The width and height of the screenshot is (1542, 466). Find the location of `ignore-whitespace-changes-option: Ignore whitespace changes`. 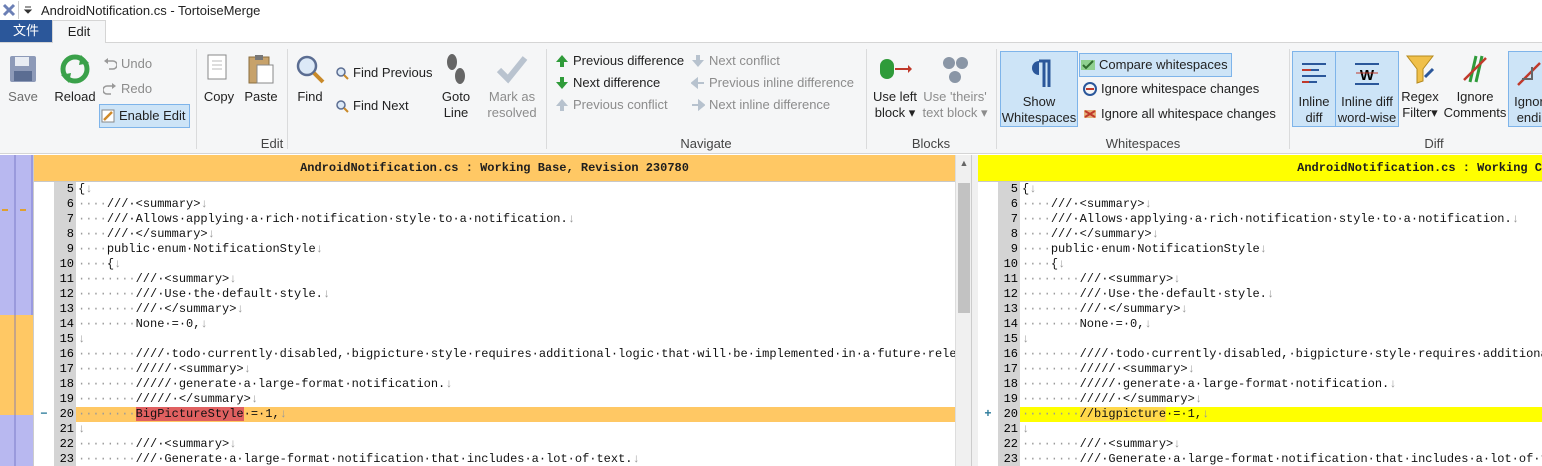

ignore-whitespace-changes-option: Ignore whitespace changes is located at coordinates (1170, 89).